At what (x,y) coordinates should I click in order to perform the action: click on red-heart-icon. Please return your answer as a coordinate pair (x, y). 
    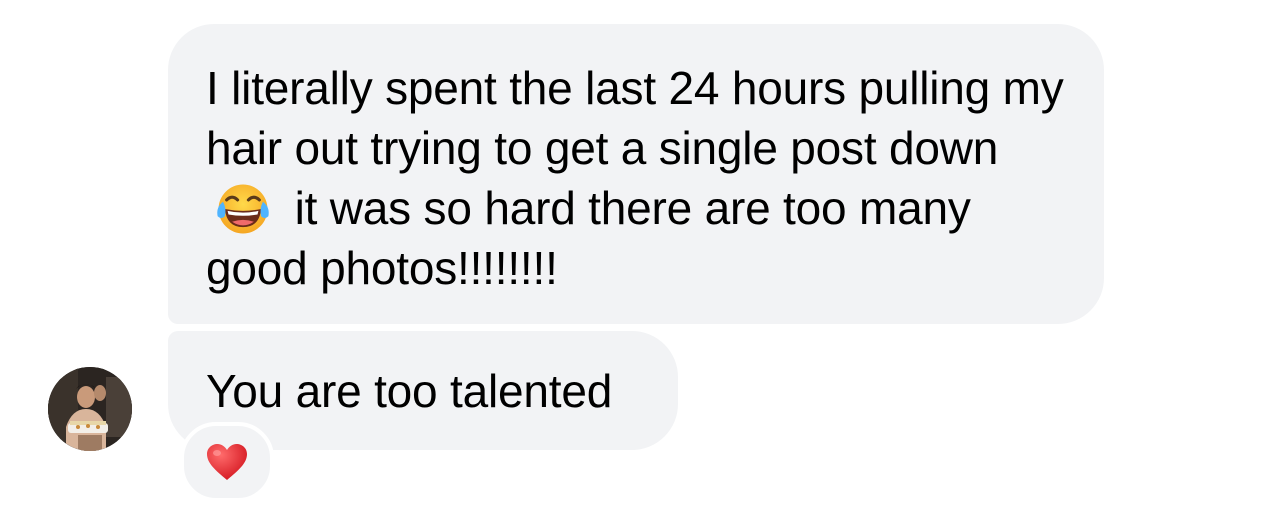
    Looking at the image, I should click on (227, 462).